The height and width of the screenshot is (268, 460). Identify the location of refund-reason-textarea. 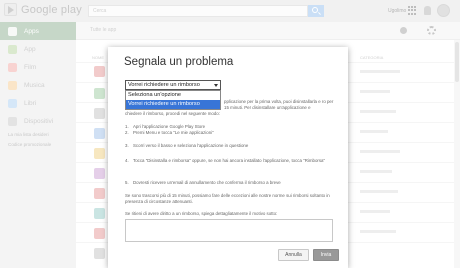
(229, 230).